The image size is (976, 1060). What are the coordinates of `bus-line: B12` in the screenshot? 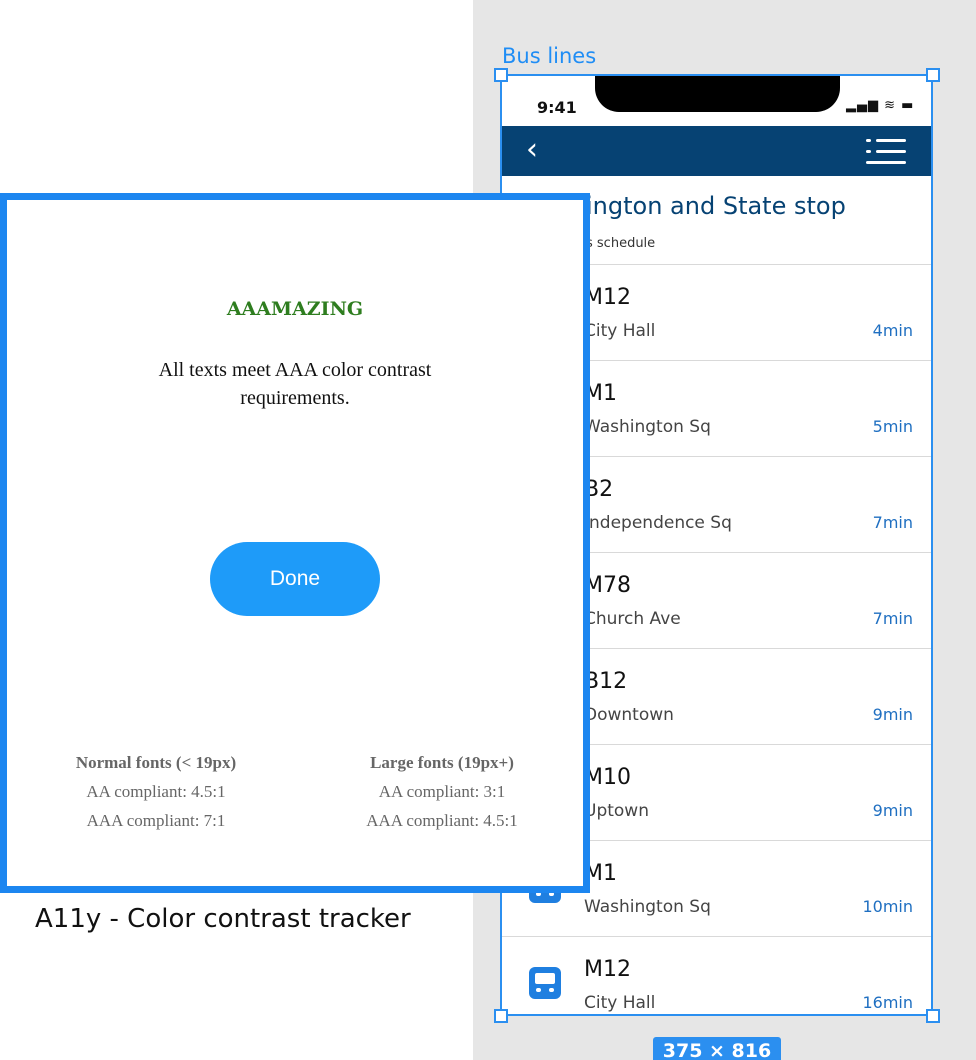 It's located at (606, 681).